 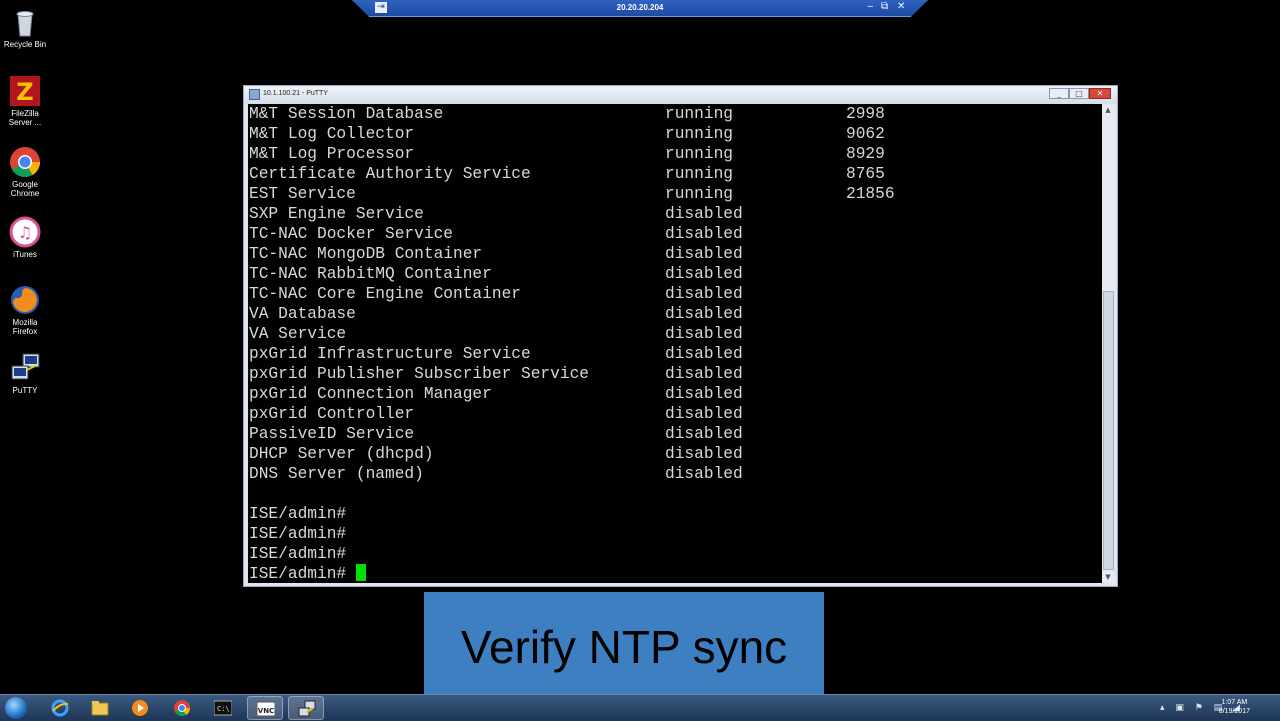 I want to click on service-row: DHCP Server (dhcpd) disabled, so click(x=496, y=454).